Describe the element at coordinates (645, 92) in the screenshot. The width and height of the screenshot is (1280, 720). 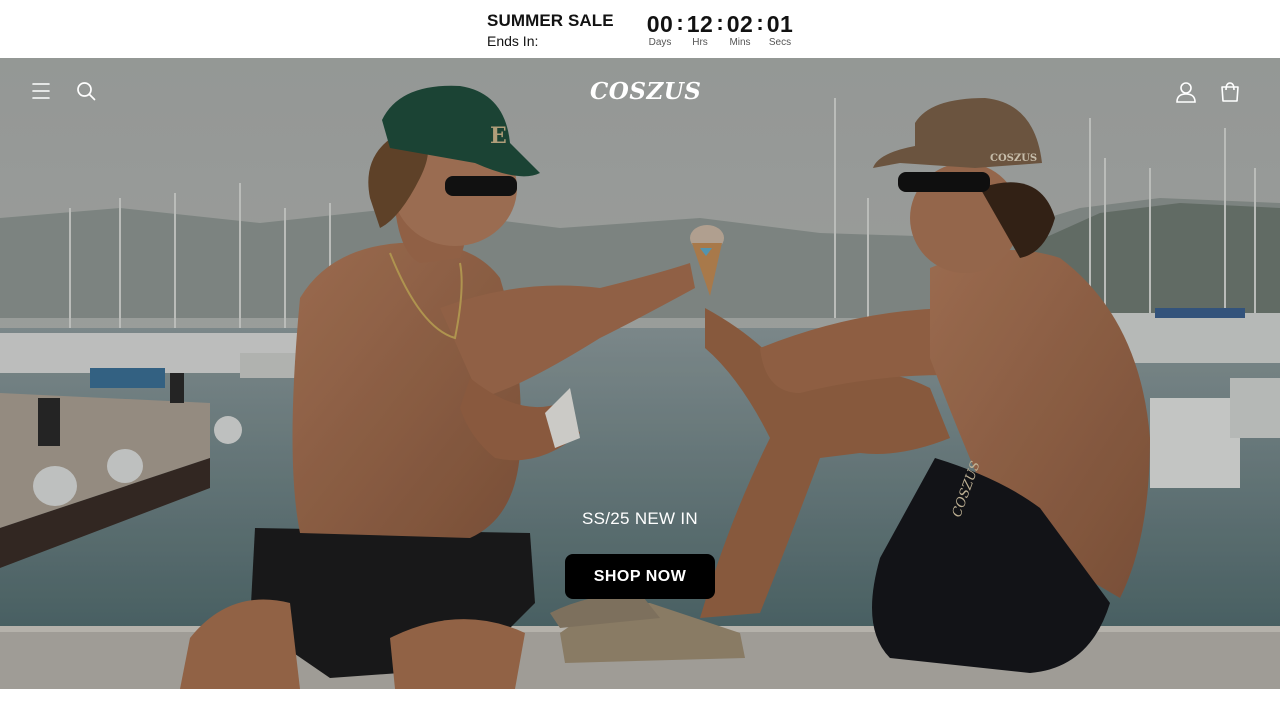
I see `brand-logo: COSZUS` at that location.